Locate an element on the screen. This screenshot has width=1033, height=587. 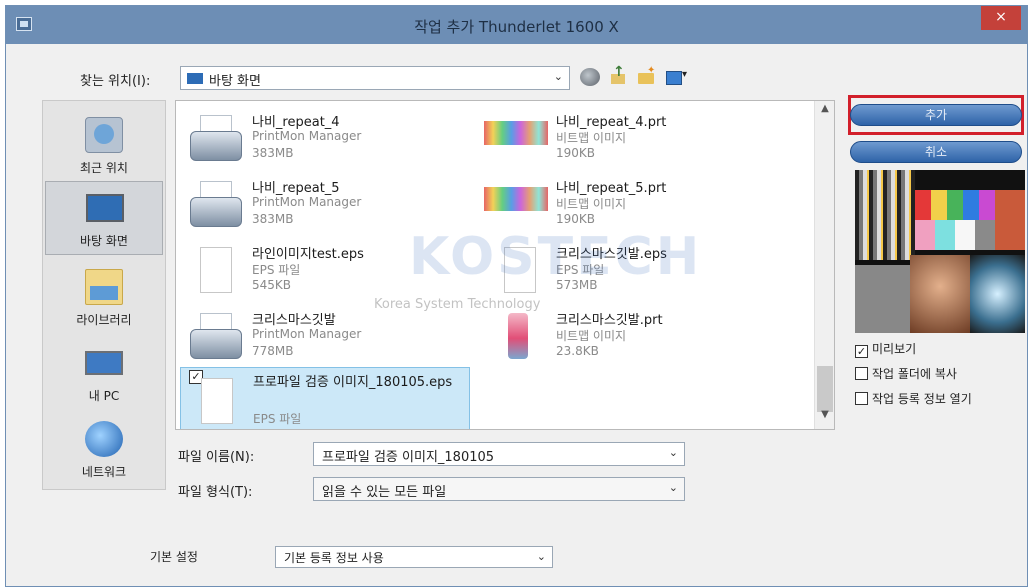
place-recent: 최근 위치 is located at coordinates (104, 146).